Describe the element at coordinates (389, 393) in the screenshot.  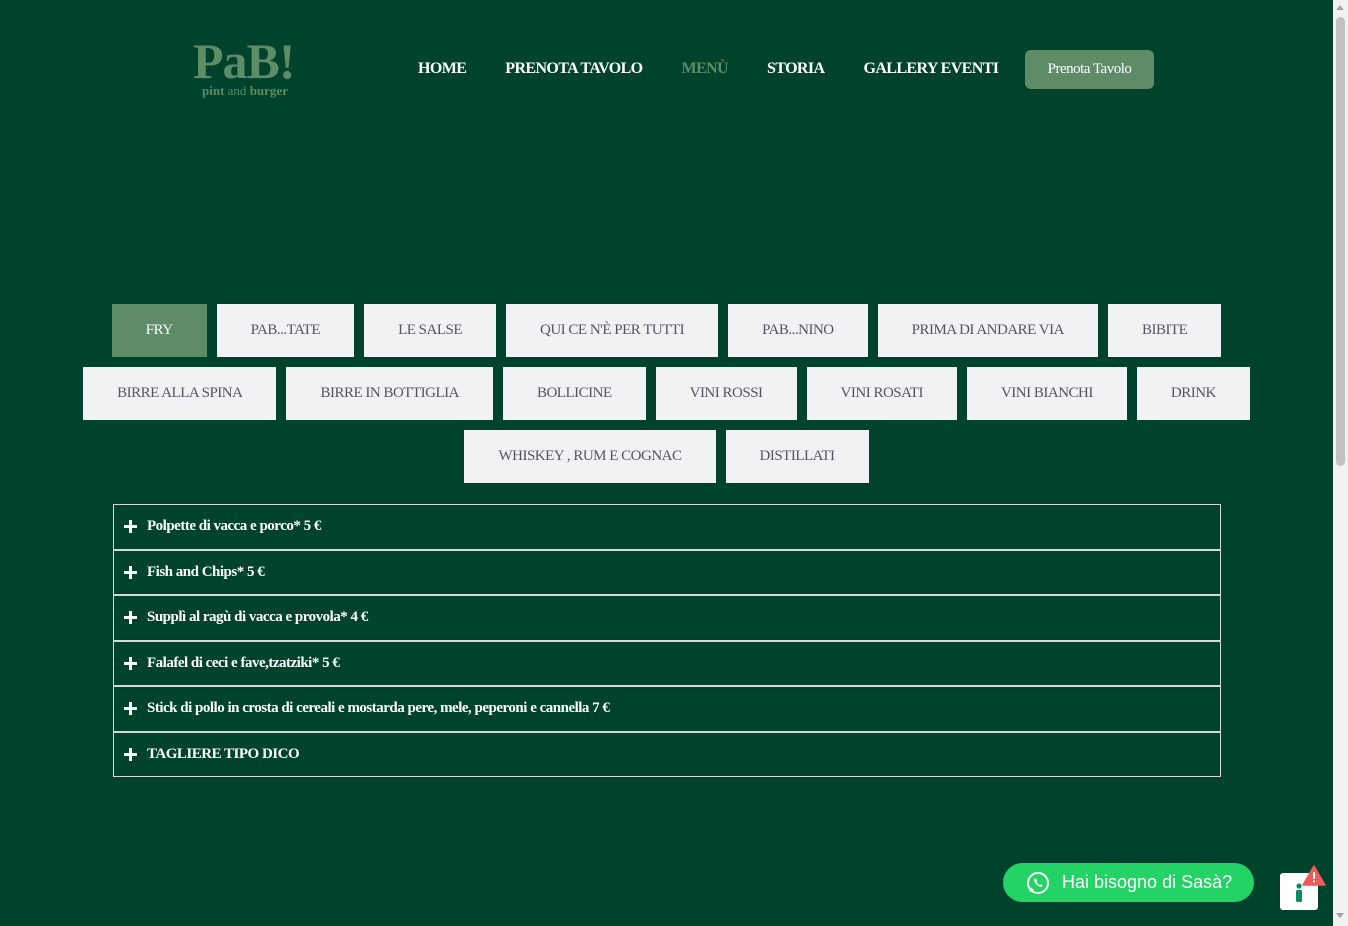
I see `tab-birre-in-bottiglia: BIRRE IN BOTTIGLIA` at that location.